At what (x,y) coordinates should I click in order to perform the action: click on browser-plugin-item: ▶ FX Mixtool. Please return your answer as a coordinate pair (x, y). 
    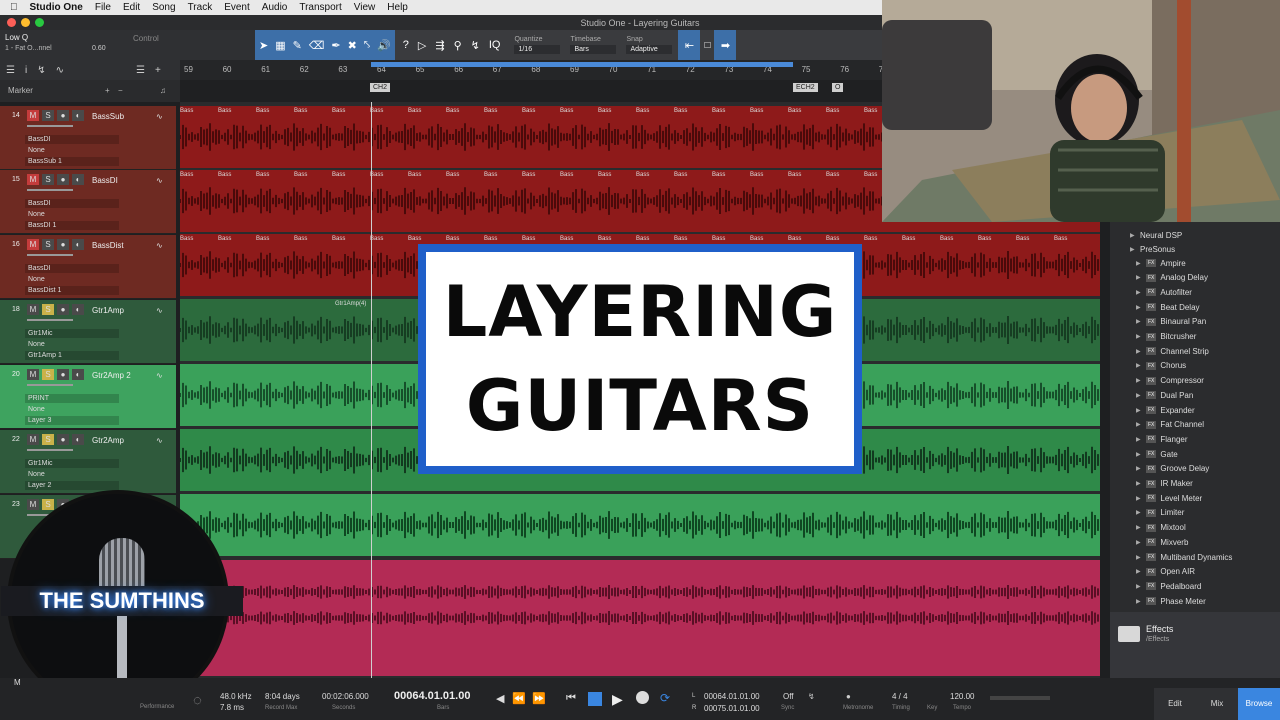
    Looking at the image, I should click on (1161, 528).